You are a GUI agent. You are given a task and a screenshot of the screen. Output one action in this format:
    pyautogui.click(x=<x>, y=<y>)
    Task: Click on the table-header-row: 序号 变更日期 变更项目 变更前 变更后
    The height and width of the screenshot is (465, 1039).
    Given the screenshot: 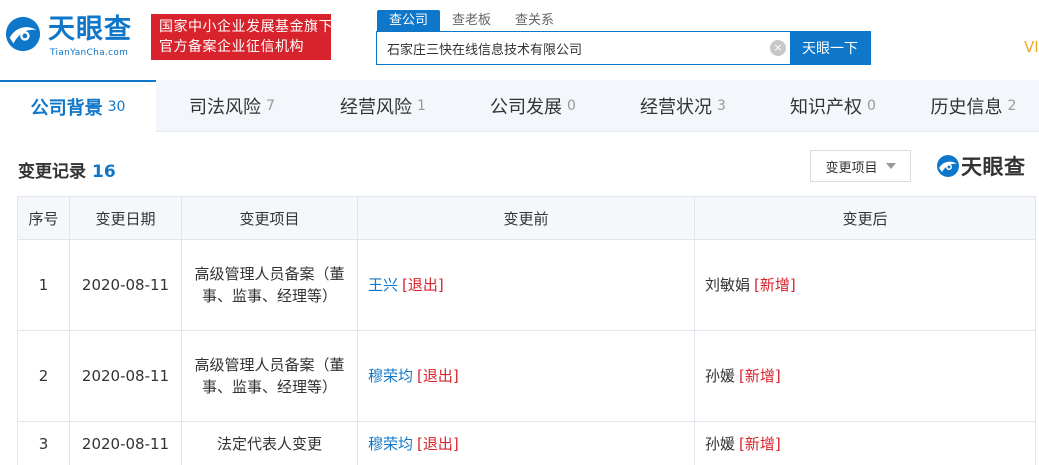 What is the action you would take?
    pyautogui.click(x=526, y=218)
    